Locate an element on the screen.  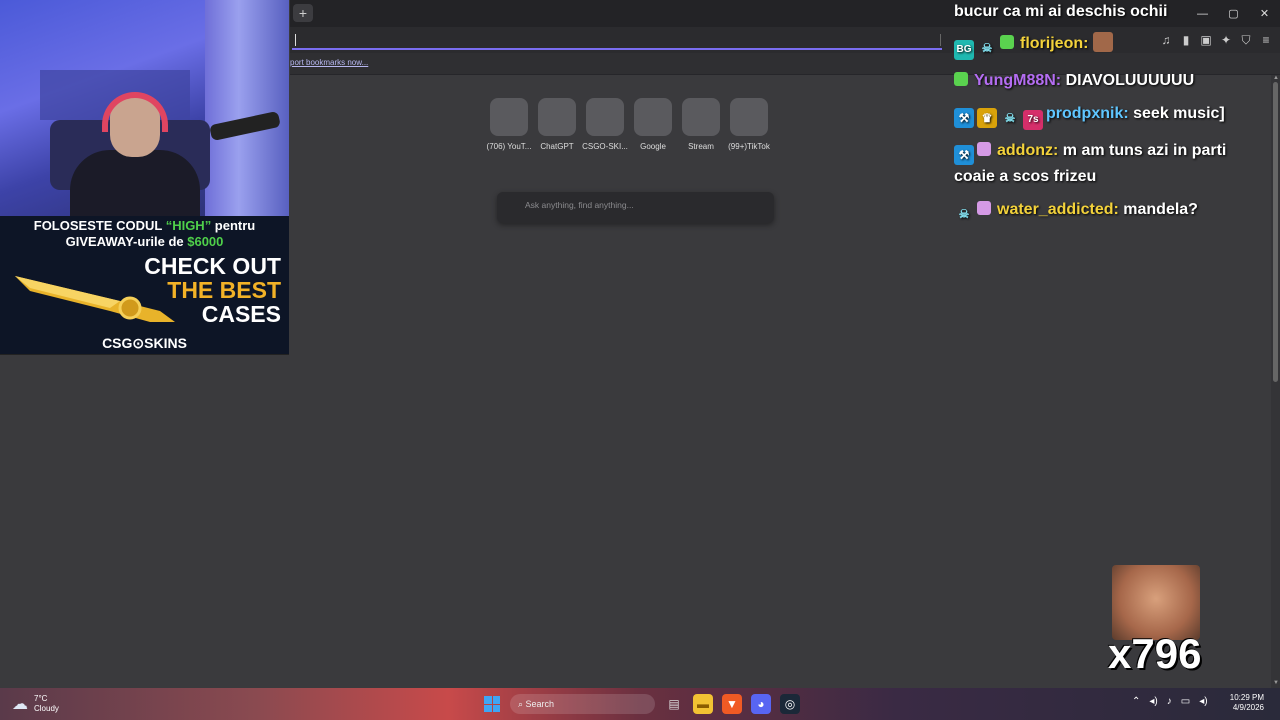
speed-dial-chatgpt: ChatGPT is located at coordinates (557, 124).